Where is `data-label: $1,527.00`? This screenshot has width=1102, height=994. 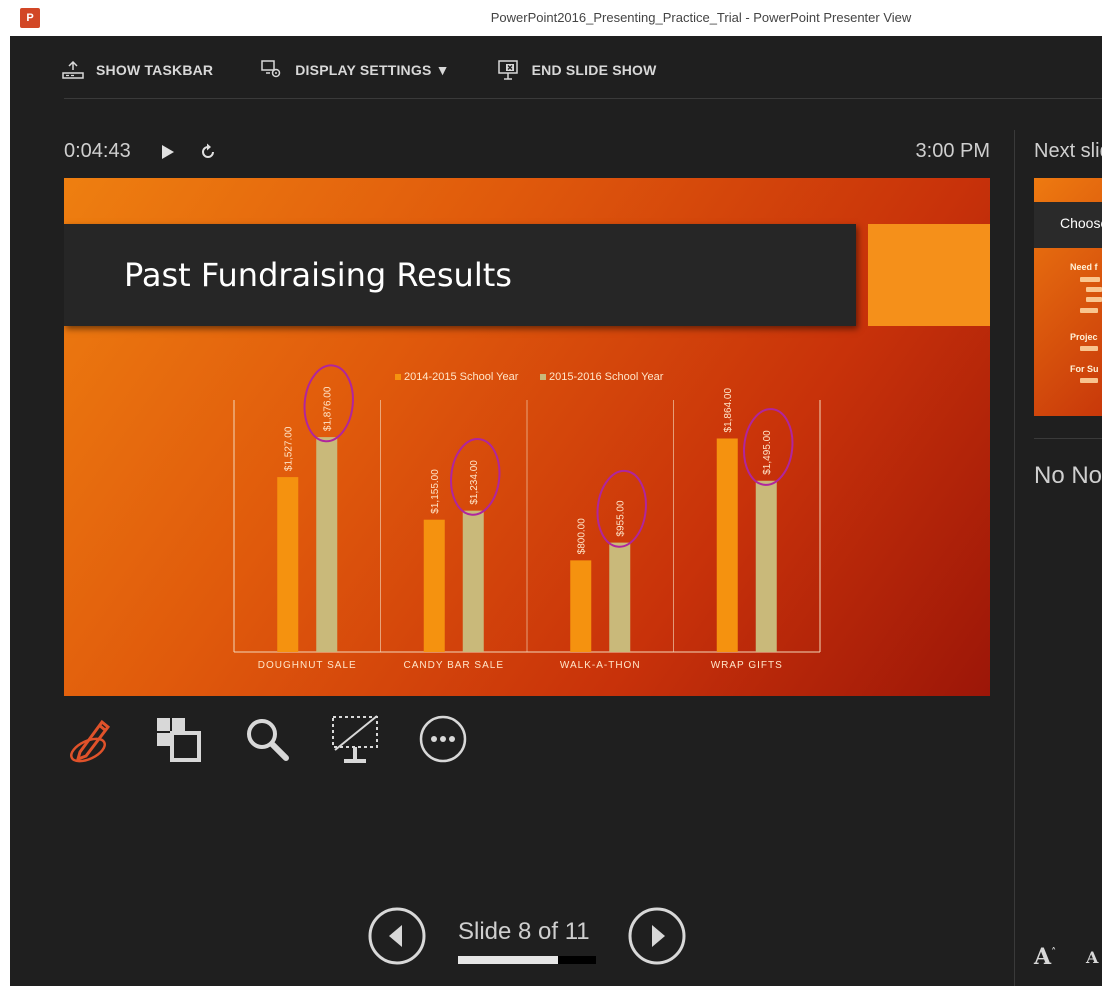
data-label: $1,527.00 is located at coordinates (289, 448).